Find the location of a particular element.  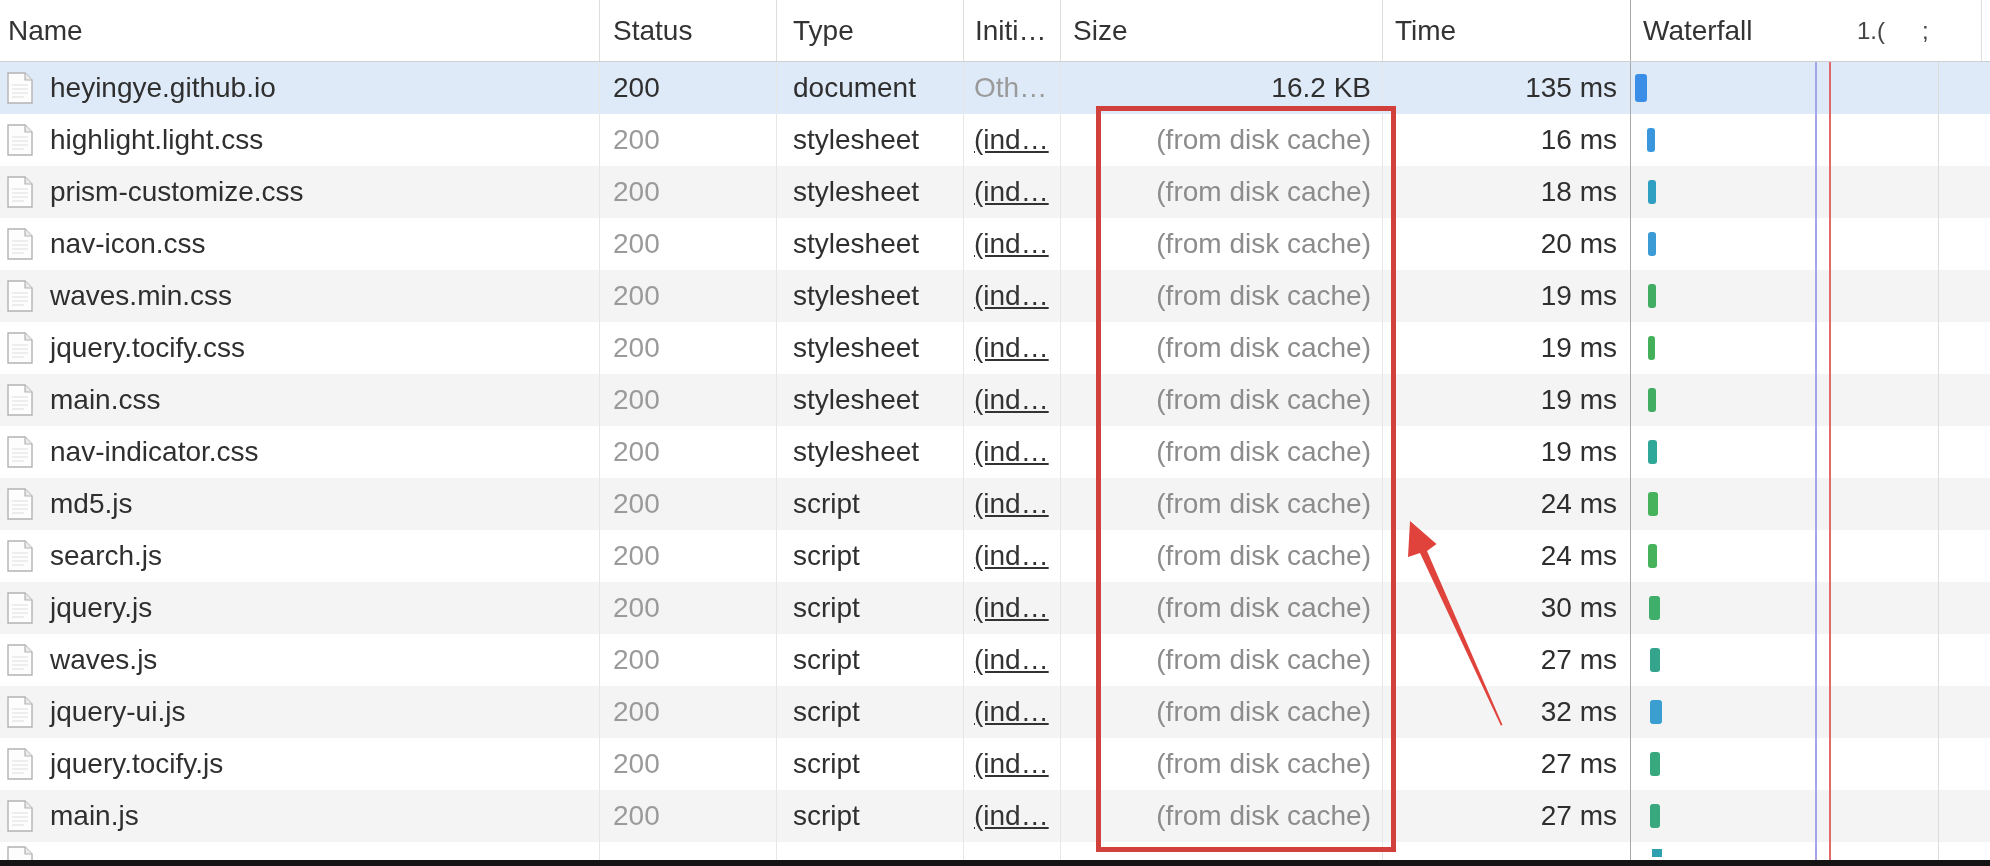

column-header: Type is located at coordinates (823, 30).